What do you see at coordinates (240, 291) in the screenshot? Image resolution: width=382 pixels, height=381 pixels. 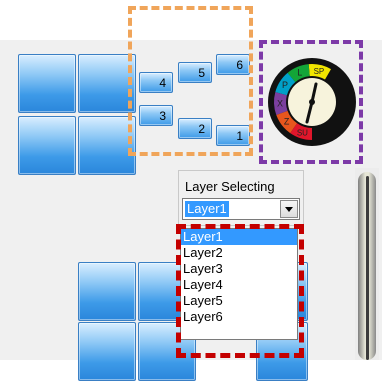 I see `red-highlight-frame` at bounding box center [240, 291].